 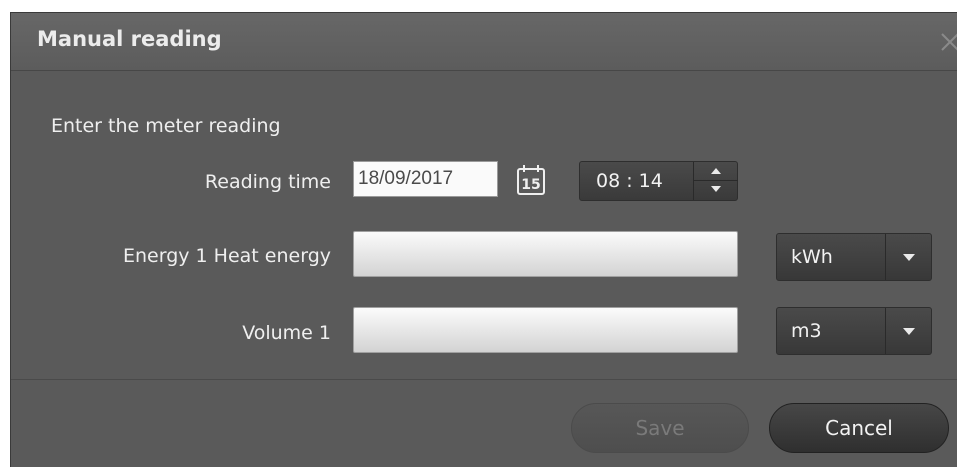 What do you see at coordinates (716, 171) in the screenshot?
I see `time-increment-button` at bounding box center [716, 171].